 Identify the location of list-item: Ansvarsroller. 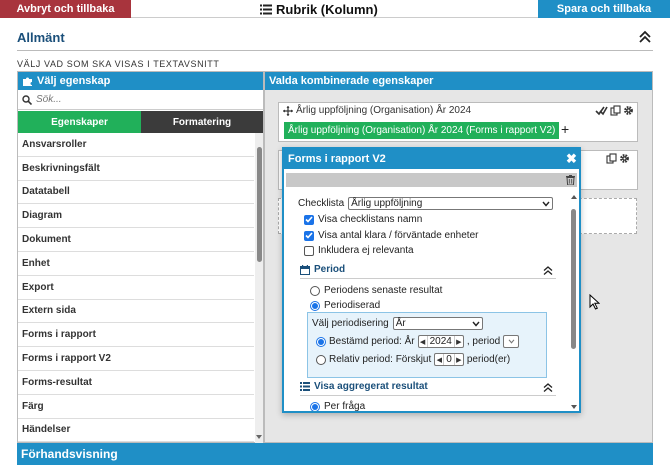
(136, 145).